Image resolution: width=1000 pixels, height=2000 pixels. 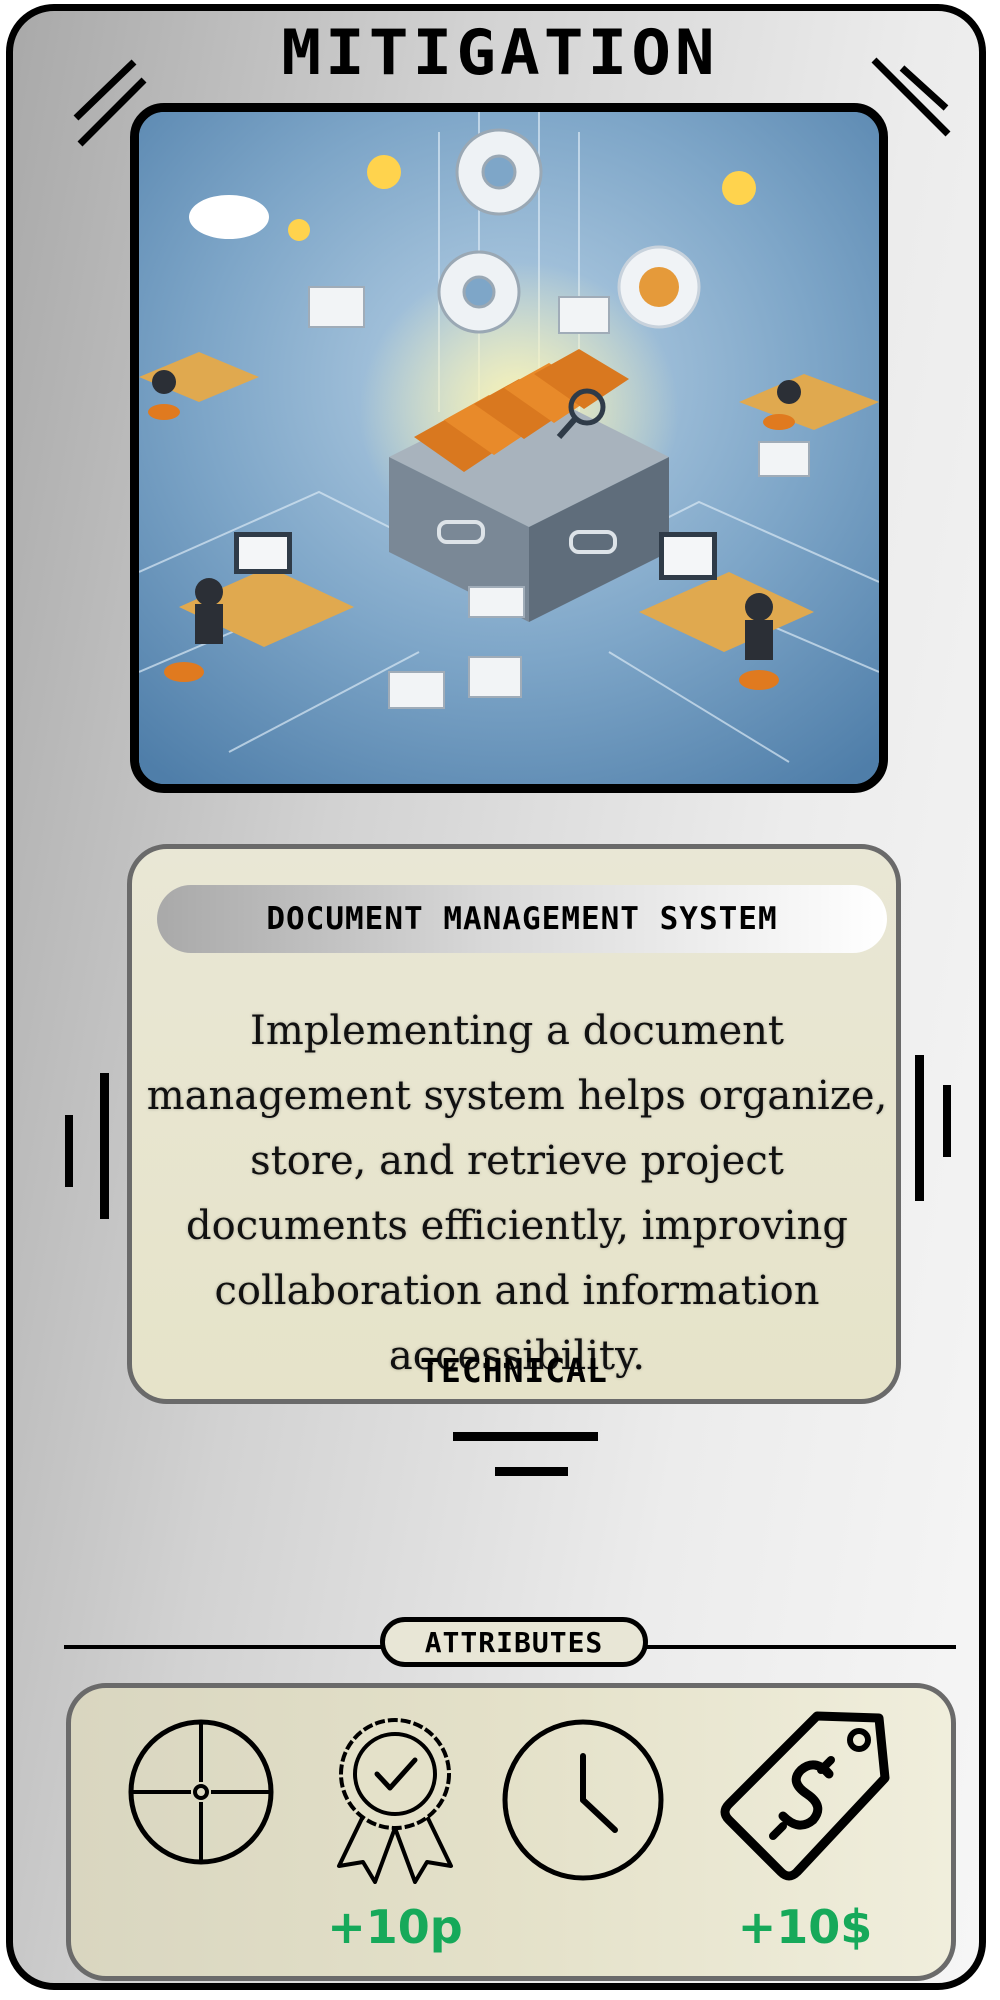 I want to click on side-bar-left-long-decoration, so click(x=104, y=1146).